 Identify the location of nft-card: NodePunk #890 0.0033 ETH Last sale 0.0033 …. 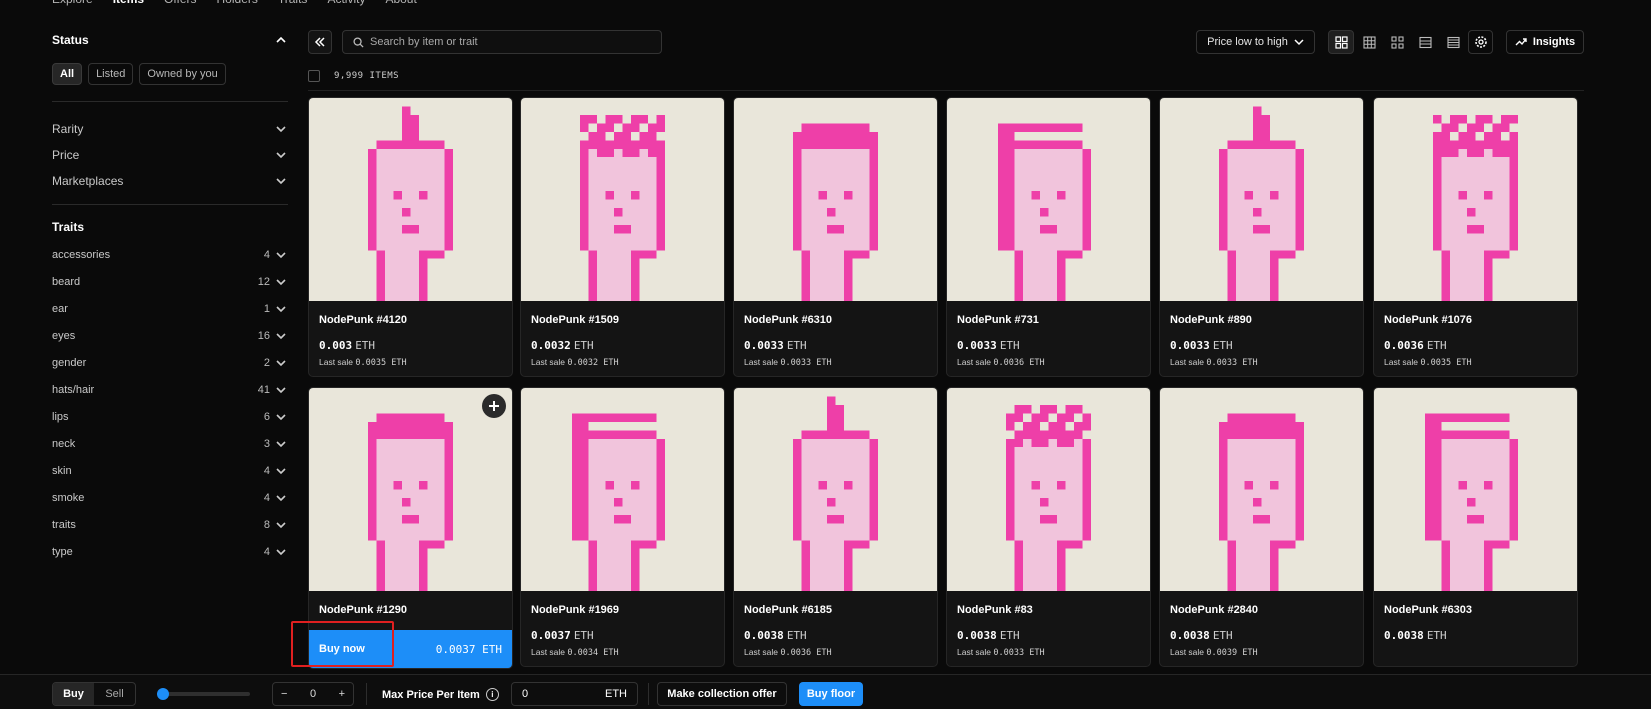
(1261, 237).